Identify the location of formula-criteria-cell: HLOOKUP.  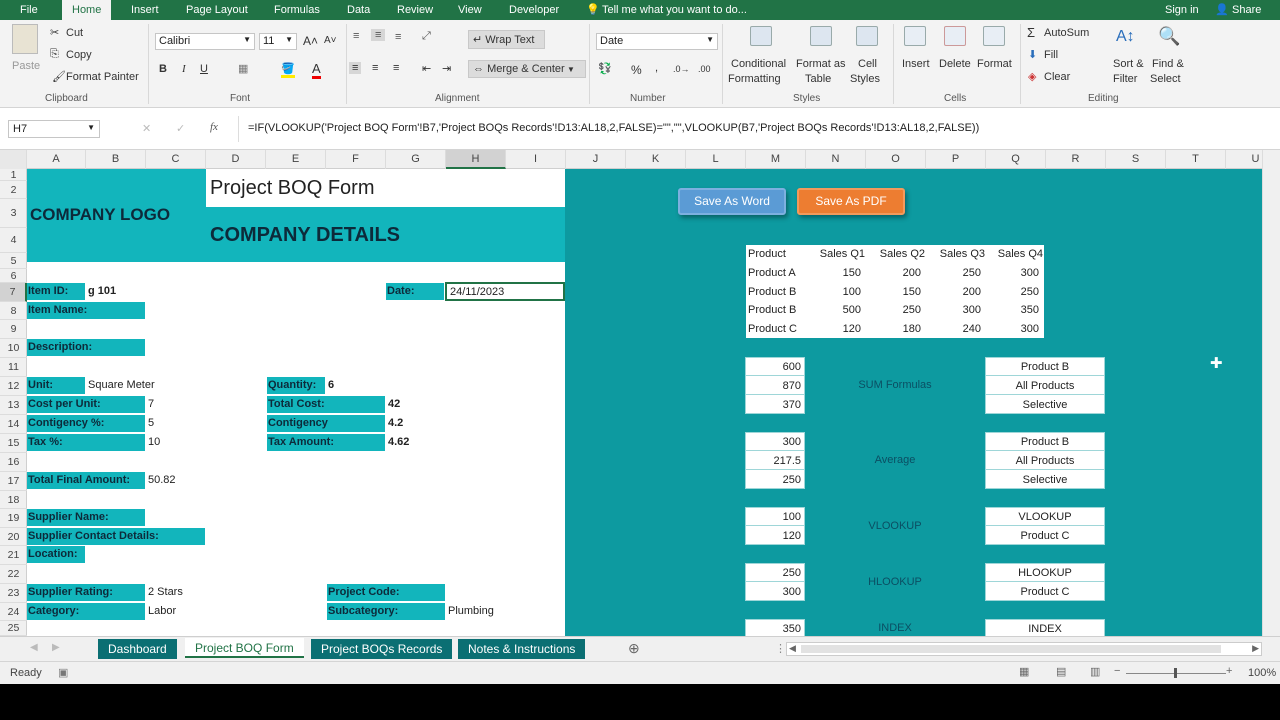
(1045, 573).